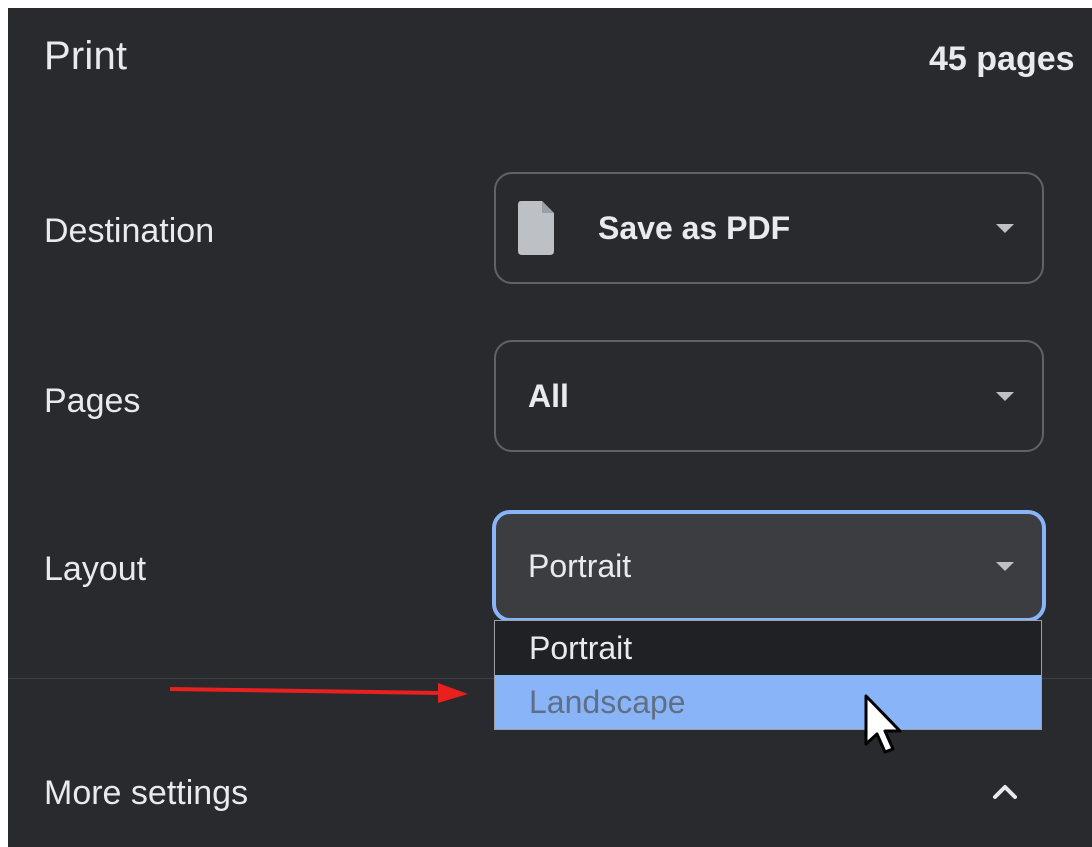 The width and height of the screenshot is (1092, 847). Describe the element at coordinates (580, 565) in the screenshot. I see `layout-value: Portrait` at that location.